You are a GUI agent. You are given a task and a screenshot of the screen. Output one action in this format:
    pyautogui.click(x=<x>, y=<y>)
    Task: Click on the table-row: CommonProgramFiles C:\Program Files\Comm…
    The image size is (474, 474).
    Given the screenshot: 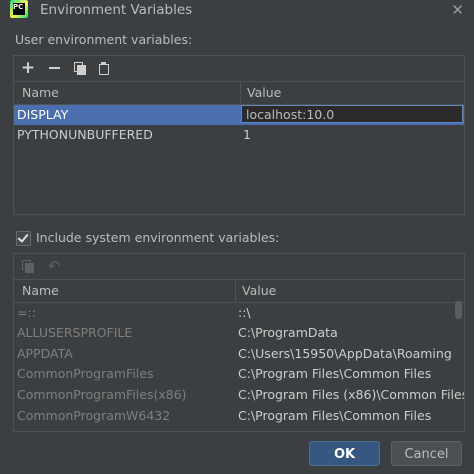 What is the action you would take?
    pyautogui.click(x=239, y=374)
    